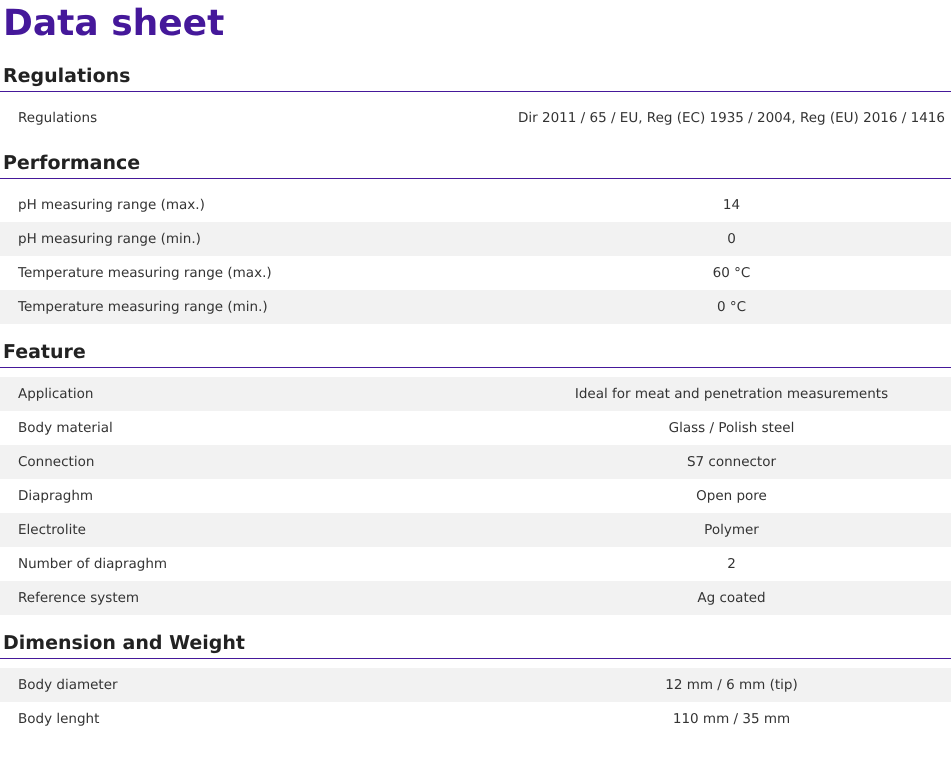 This screenshot has width=951, height=759. Describe the element at coordinates (731, 462) in the screenshot. I see `row-value: S7 connector` at that location.